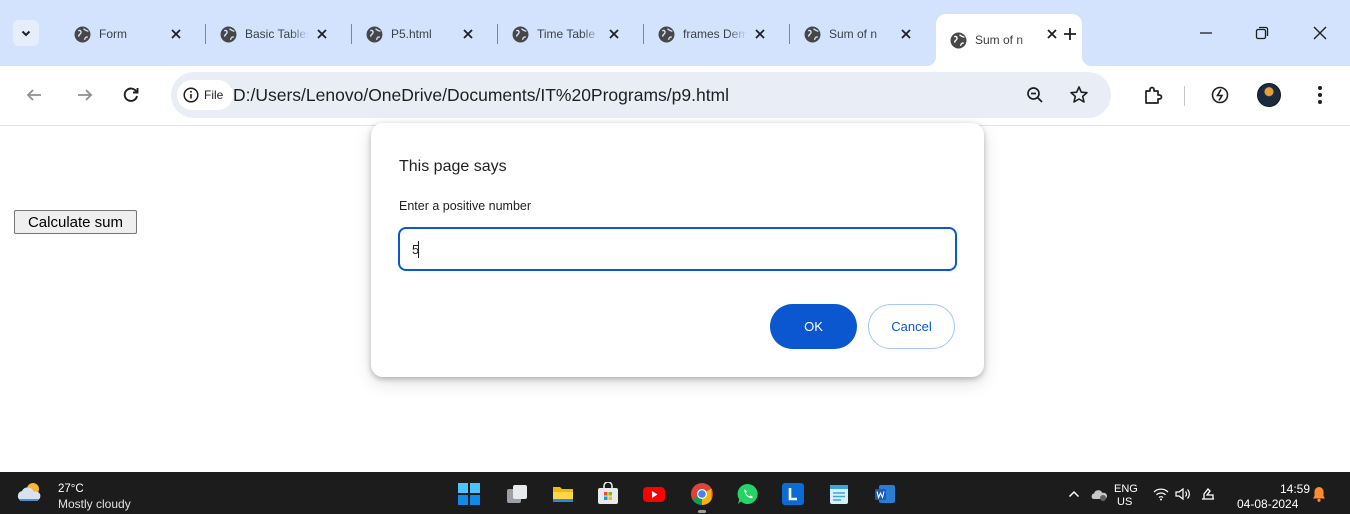 This screenshot has width=1350, height=514. I want to click on tab-basic-tables: Basic Tables, so click(279, 34).